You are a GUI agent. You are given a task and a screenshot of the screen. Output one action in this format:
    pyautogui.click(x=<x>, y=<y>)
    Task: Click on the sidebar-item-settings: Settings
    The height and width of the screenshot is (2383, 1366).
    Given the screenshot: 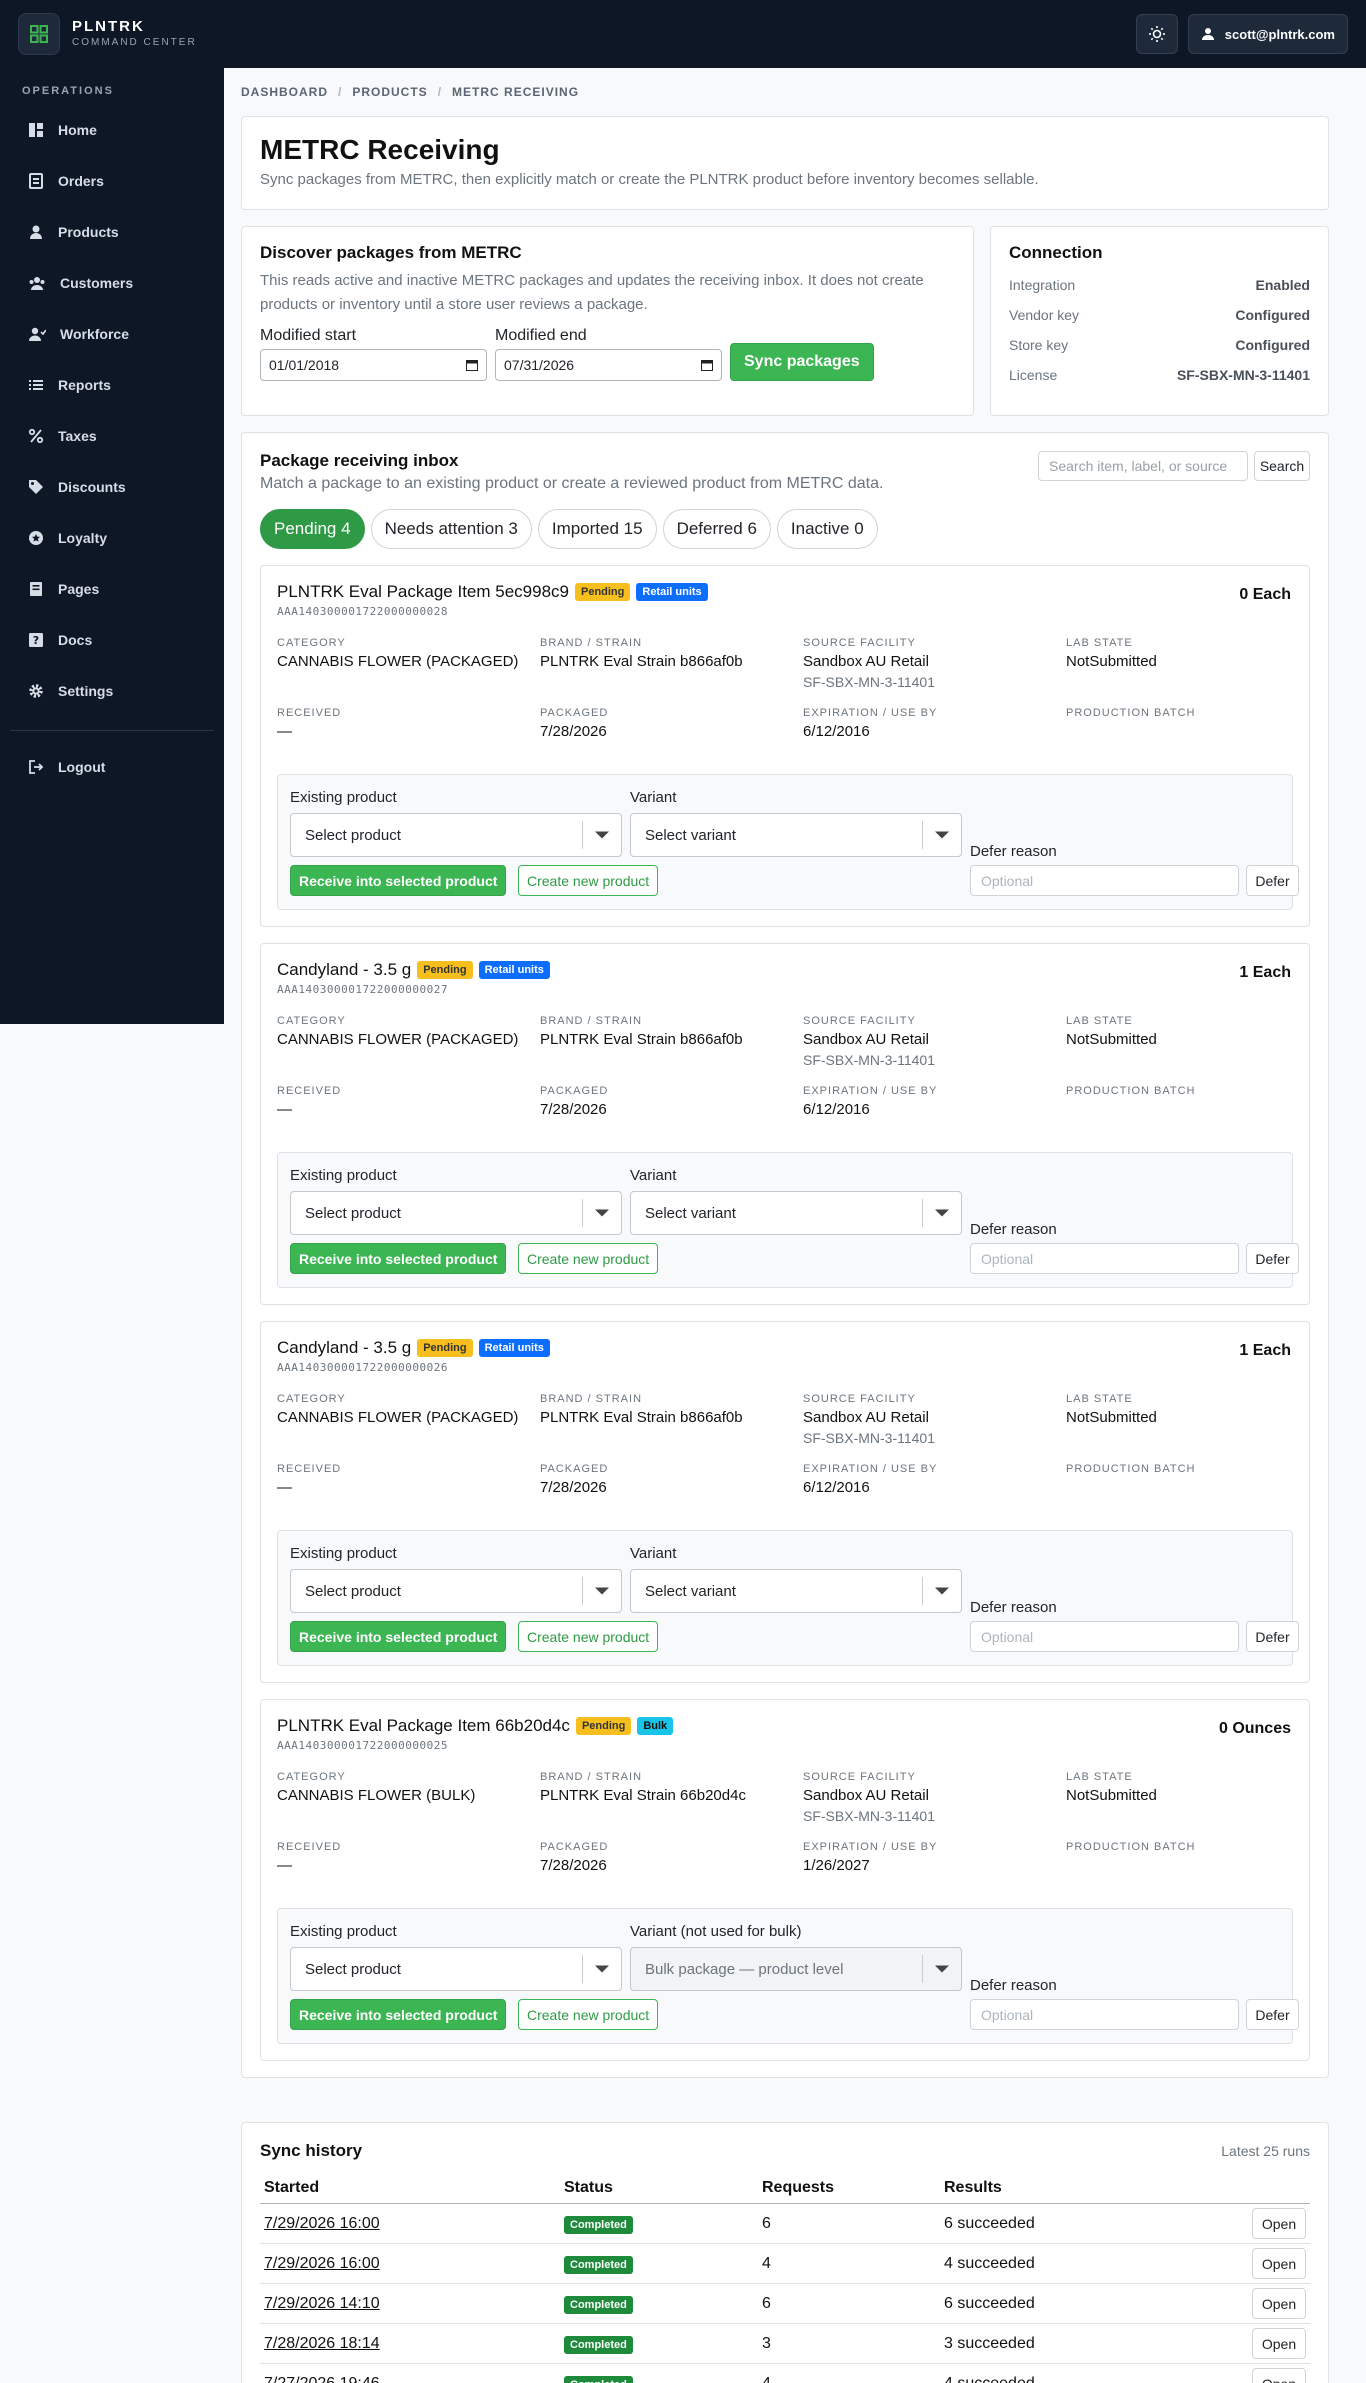 What is the action you would take?
    pyautogui.click(x=112, y=690)
    